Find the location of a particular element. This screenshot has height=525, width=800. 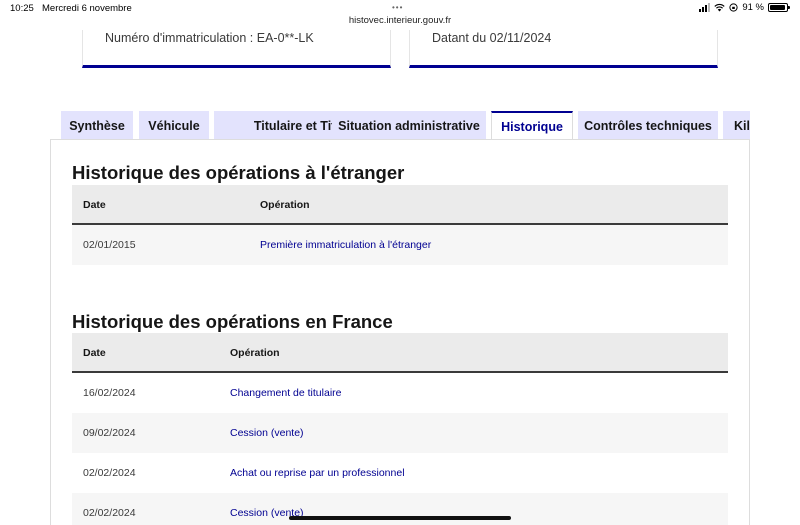

table-row: 16/02/2024 Changement de titulaire is located at coordinates (400, 393).